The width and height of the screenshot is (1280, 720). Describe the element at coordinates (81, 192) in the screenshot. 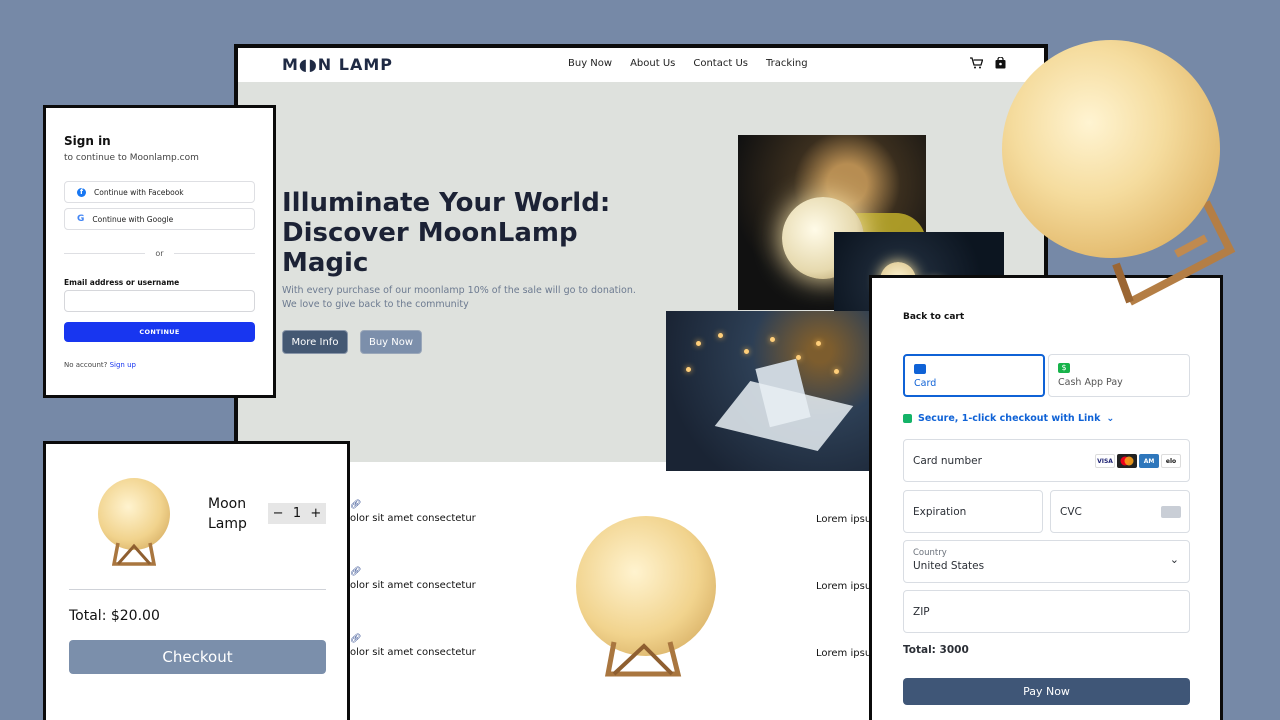

I see `facebook-icon: f` at that location.